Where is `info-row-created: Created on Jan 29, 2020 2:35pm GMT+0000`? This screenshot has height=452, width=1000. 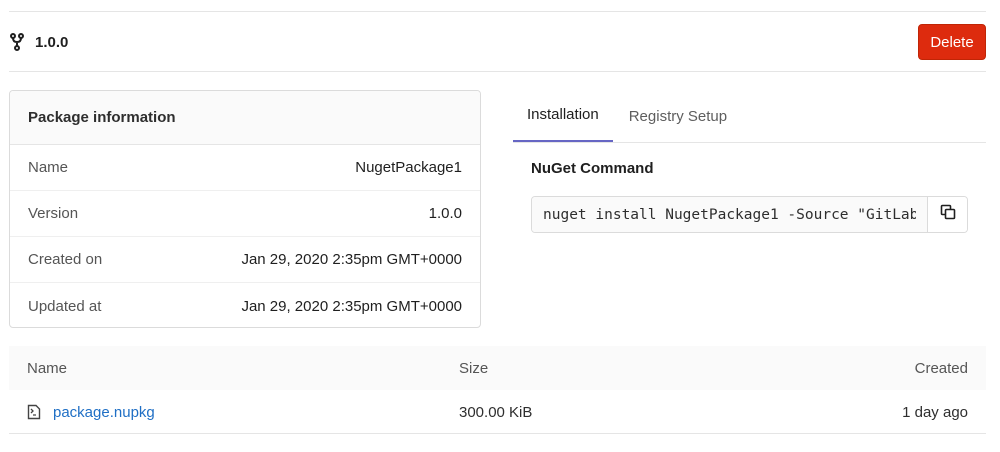
info-row-created: Created on Jan 29, 2020 2:35pm GMT+0000 is located at coordinates (245, 260).